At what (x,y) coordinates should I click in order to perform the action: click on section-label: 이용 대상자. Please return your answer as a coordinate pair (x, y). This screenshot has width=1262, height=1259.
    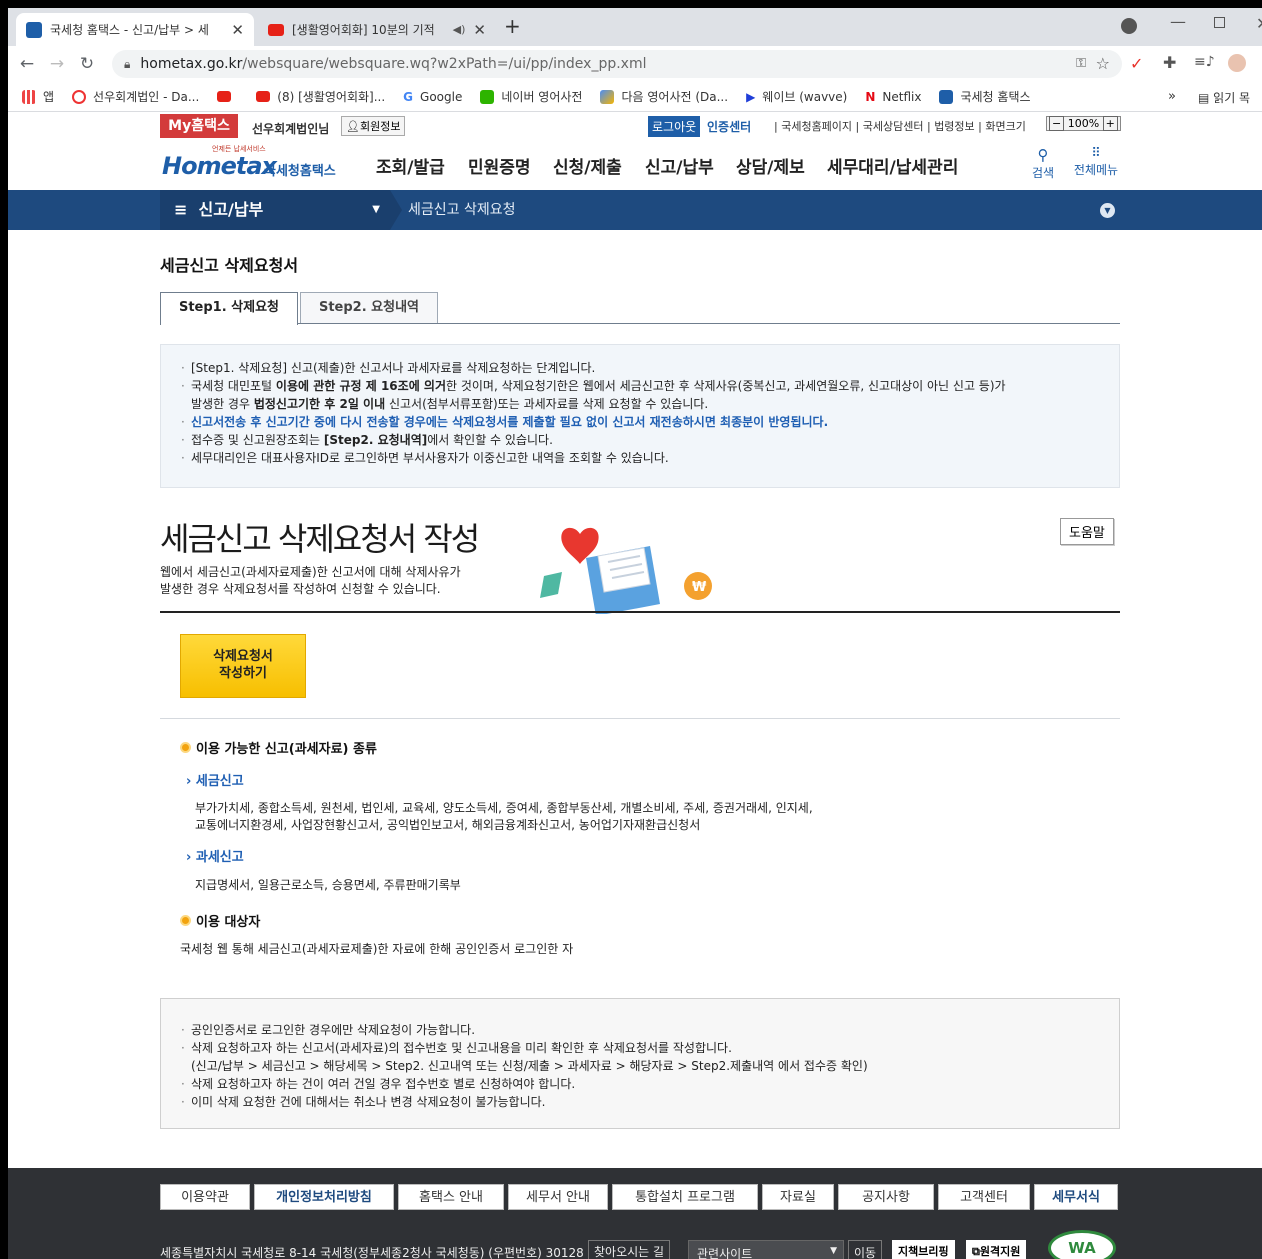
    Looking at the image, I should click on (228, 922).